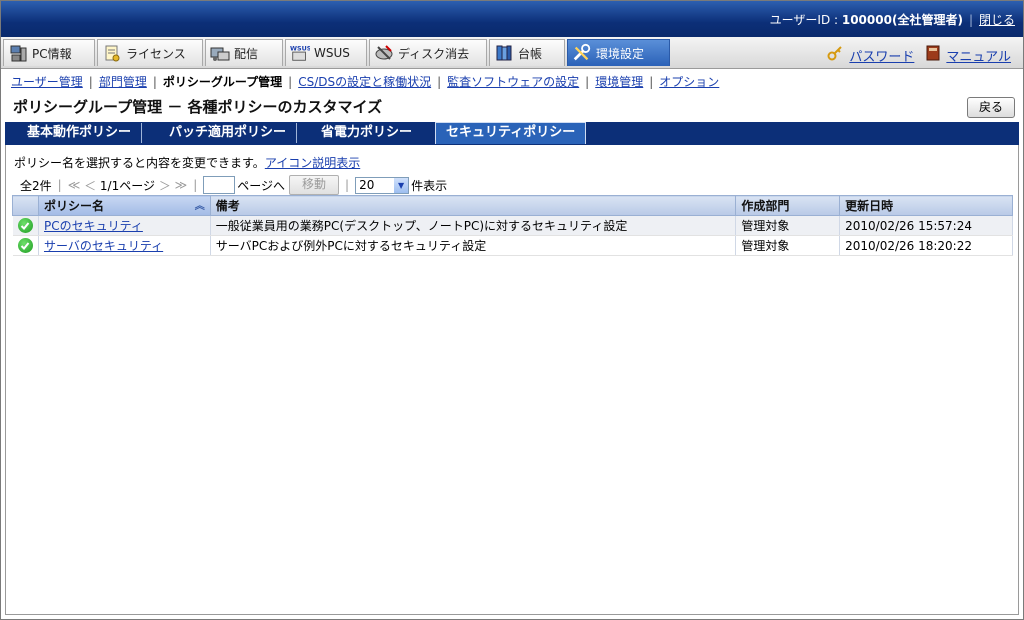 Image resolution: width=1024 pixels, height=620 pixels. I want to click on policy-updated: 2010/02/26 18:20:22, so click(926, 245).